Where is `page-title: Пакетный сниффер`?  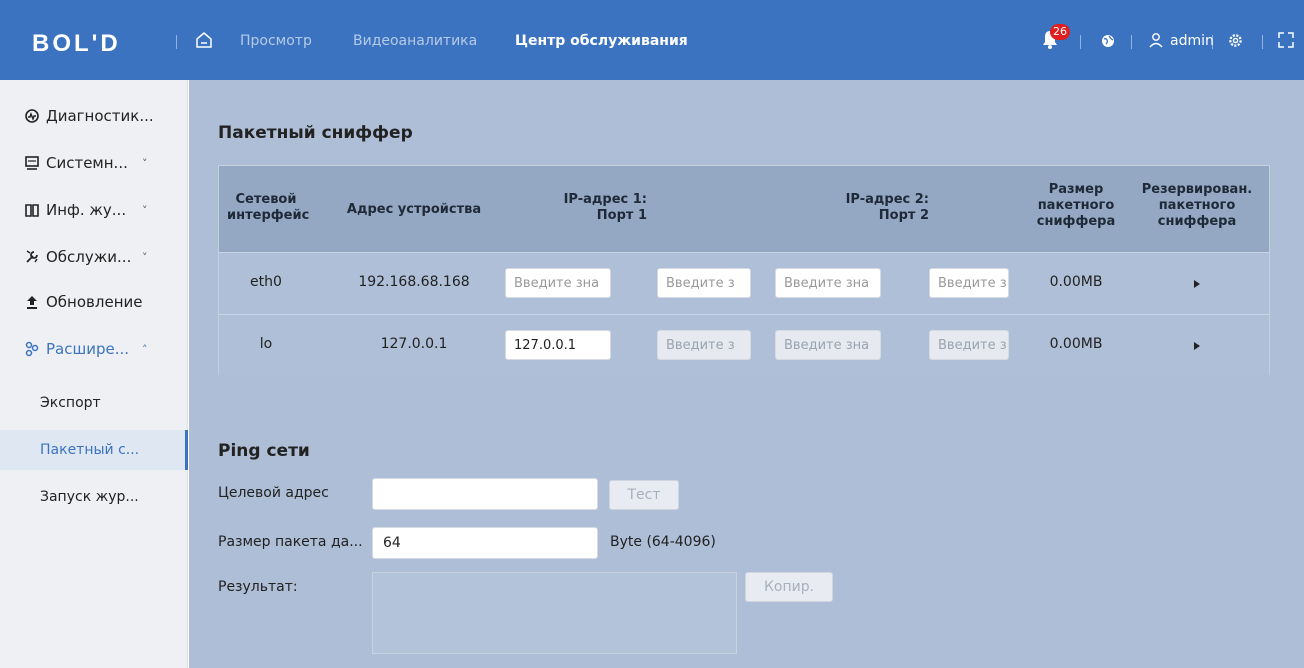
page-title: Пакетный сниффер is located at coordinates (315, 133).